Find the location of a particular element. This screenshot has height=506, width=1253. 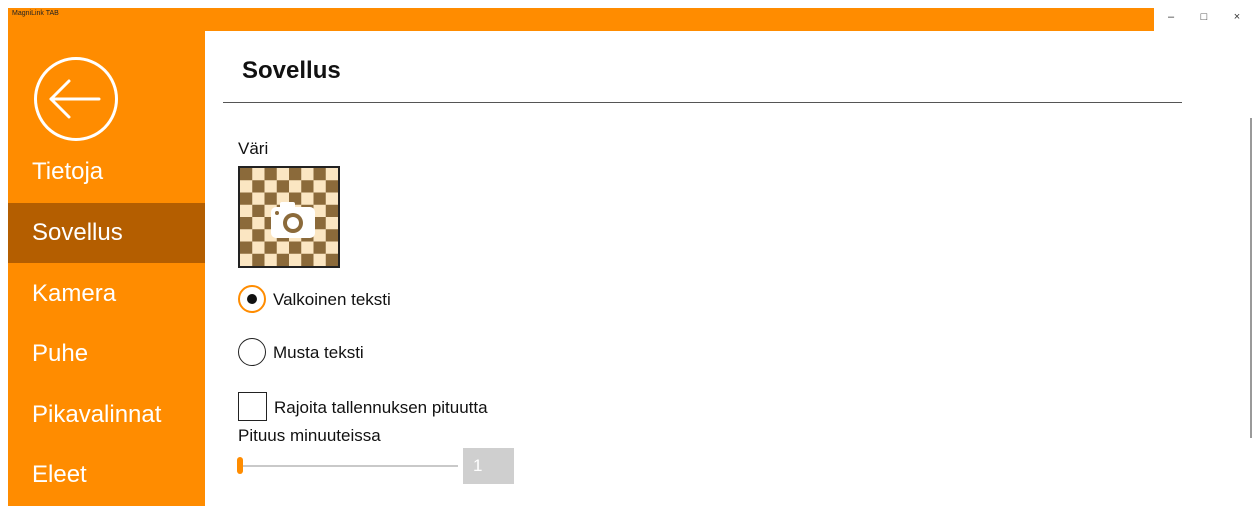

color-label: Väri is located at coordinates (253, 148).